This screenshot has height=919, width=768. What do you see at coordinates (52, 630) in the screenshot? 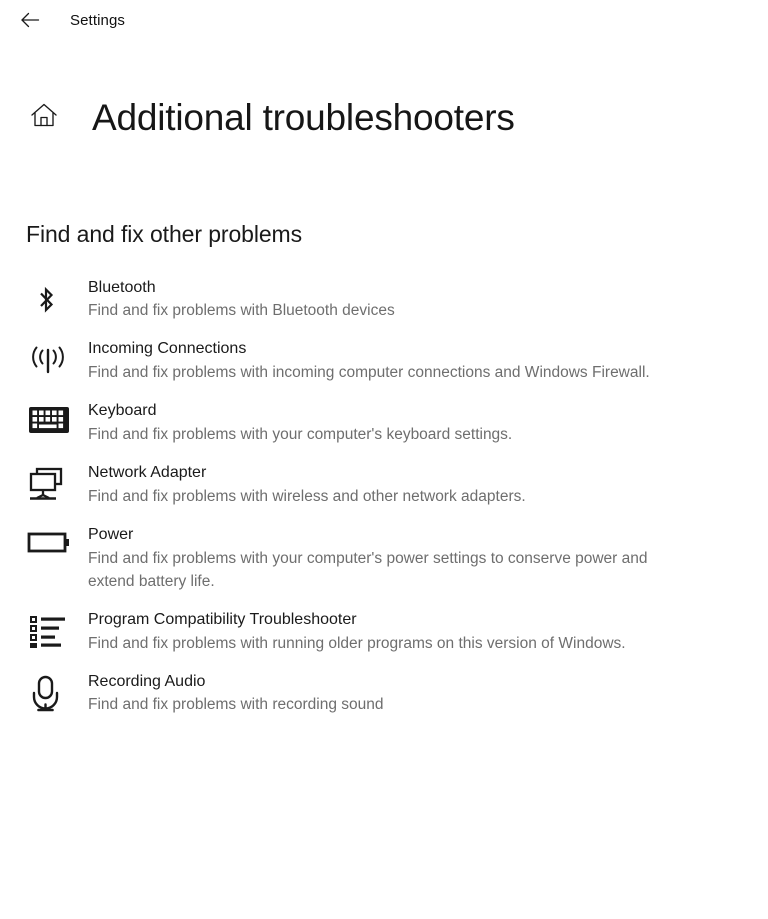
I see `list-icon` at bounding box center [52, 630].